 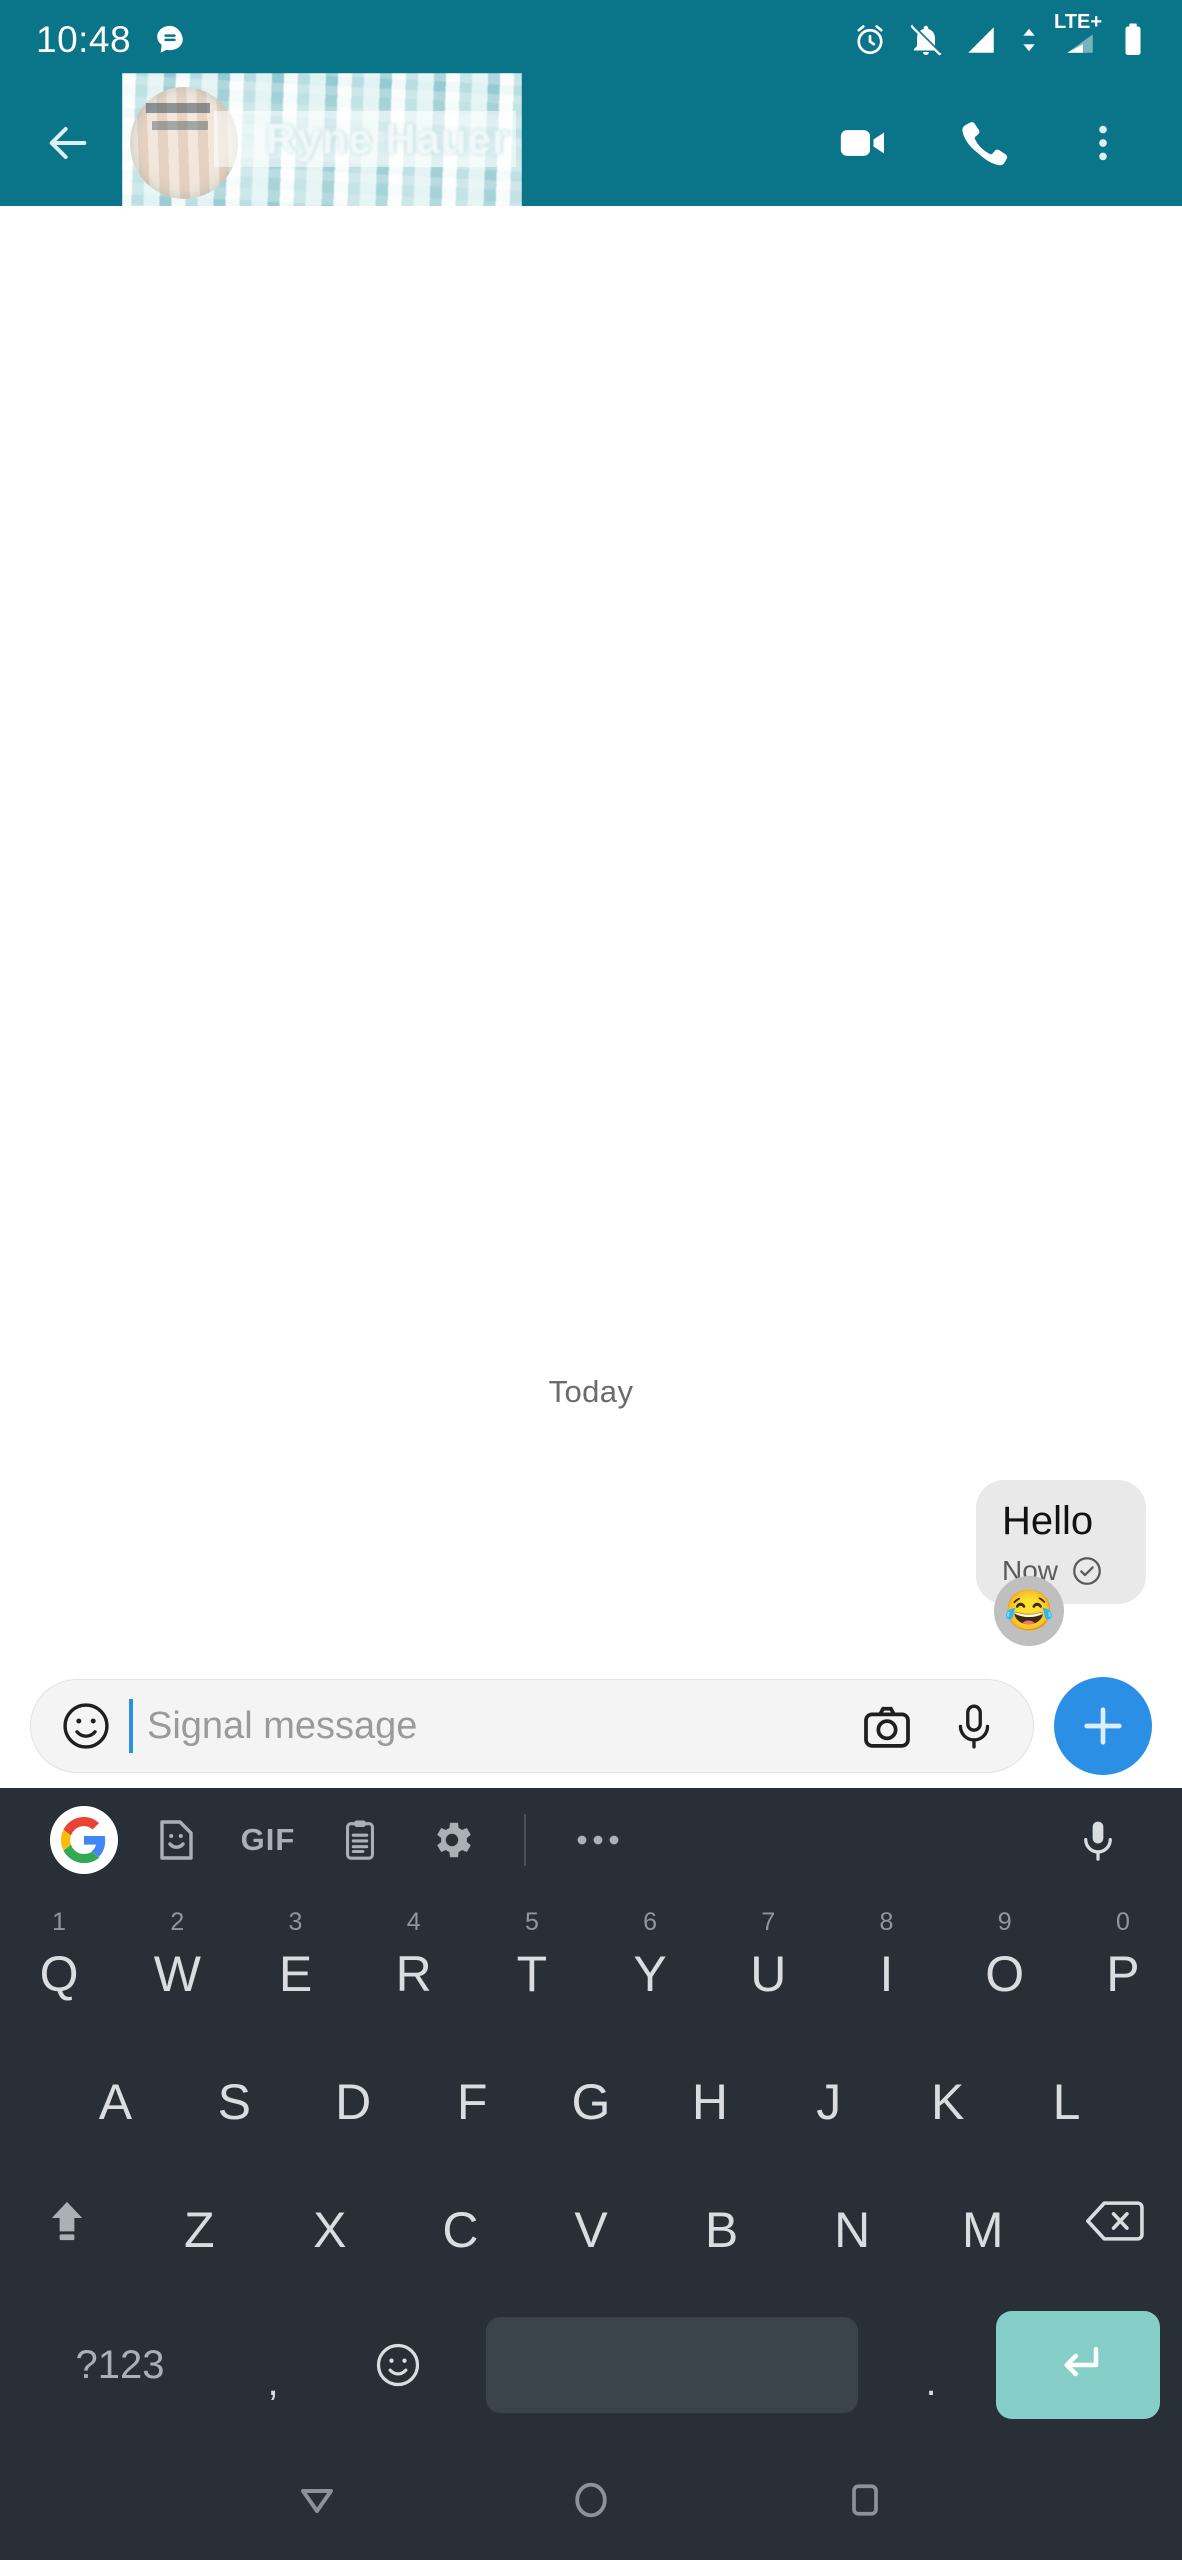 What do you see at coordinates (1115, 2221) in the screenshot?
I see `backspace-key` at bounding box center [1115, 2221].